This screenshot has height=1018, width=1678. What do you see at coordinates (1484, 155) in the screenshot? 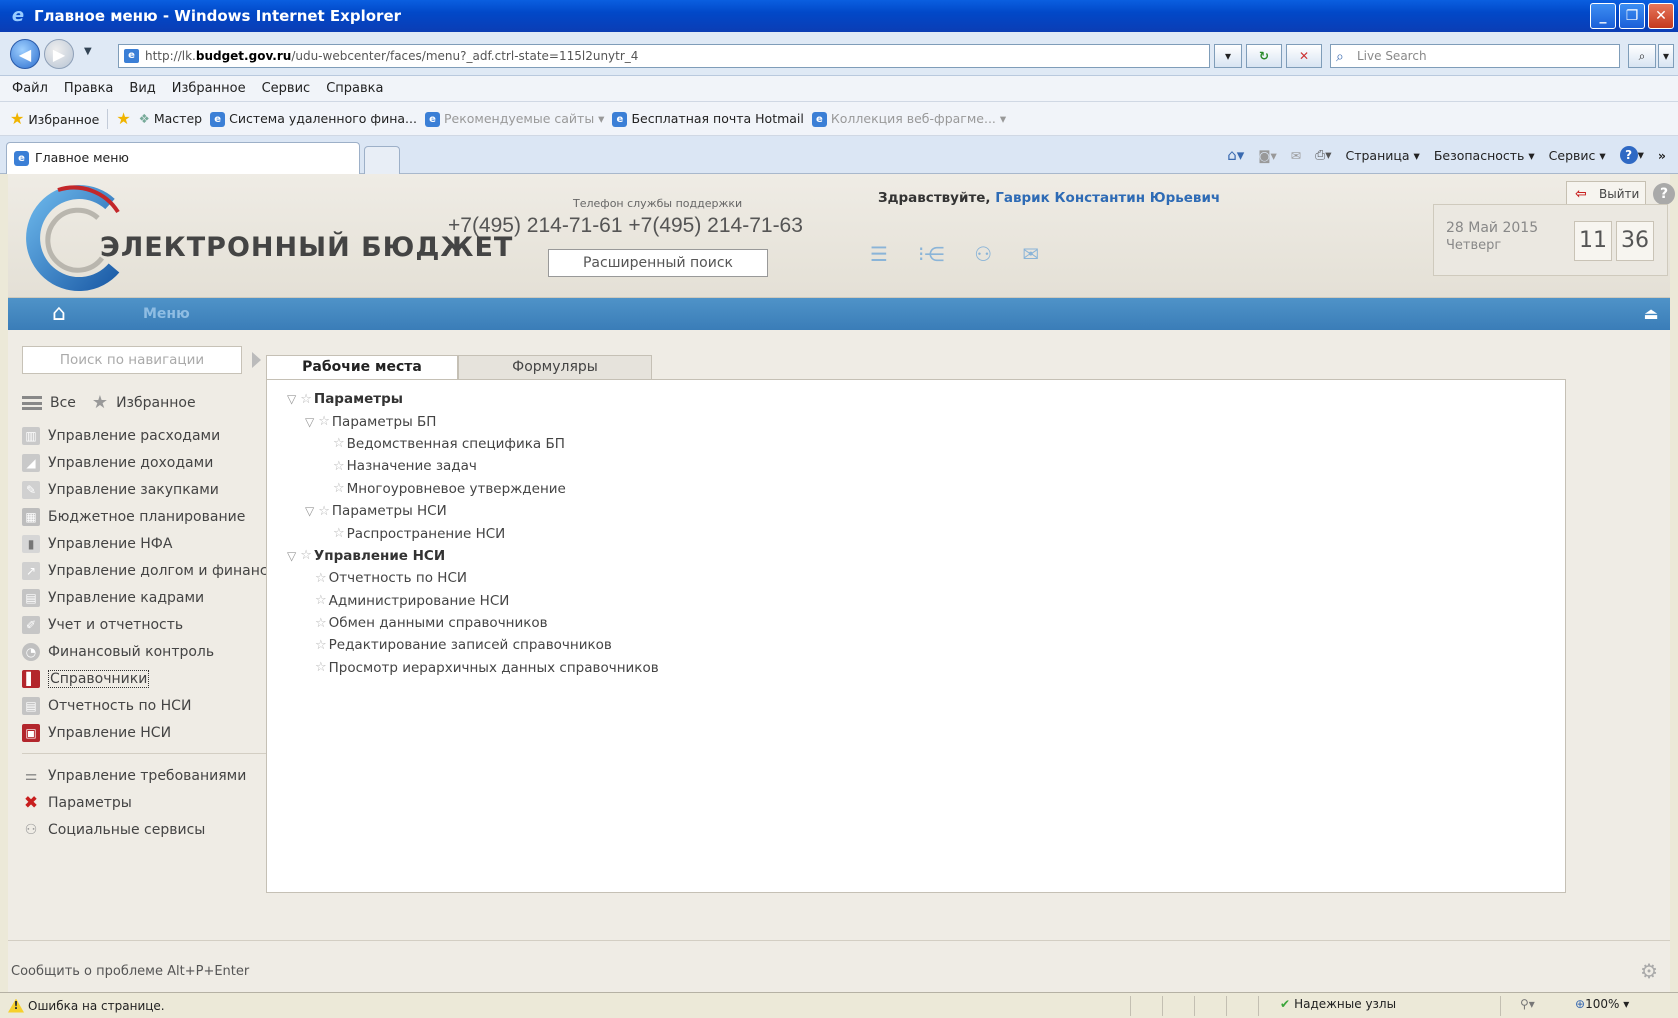
I see `safety-menu: Безопасность ▾` at bounding box center [1484, 155].